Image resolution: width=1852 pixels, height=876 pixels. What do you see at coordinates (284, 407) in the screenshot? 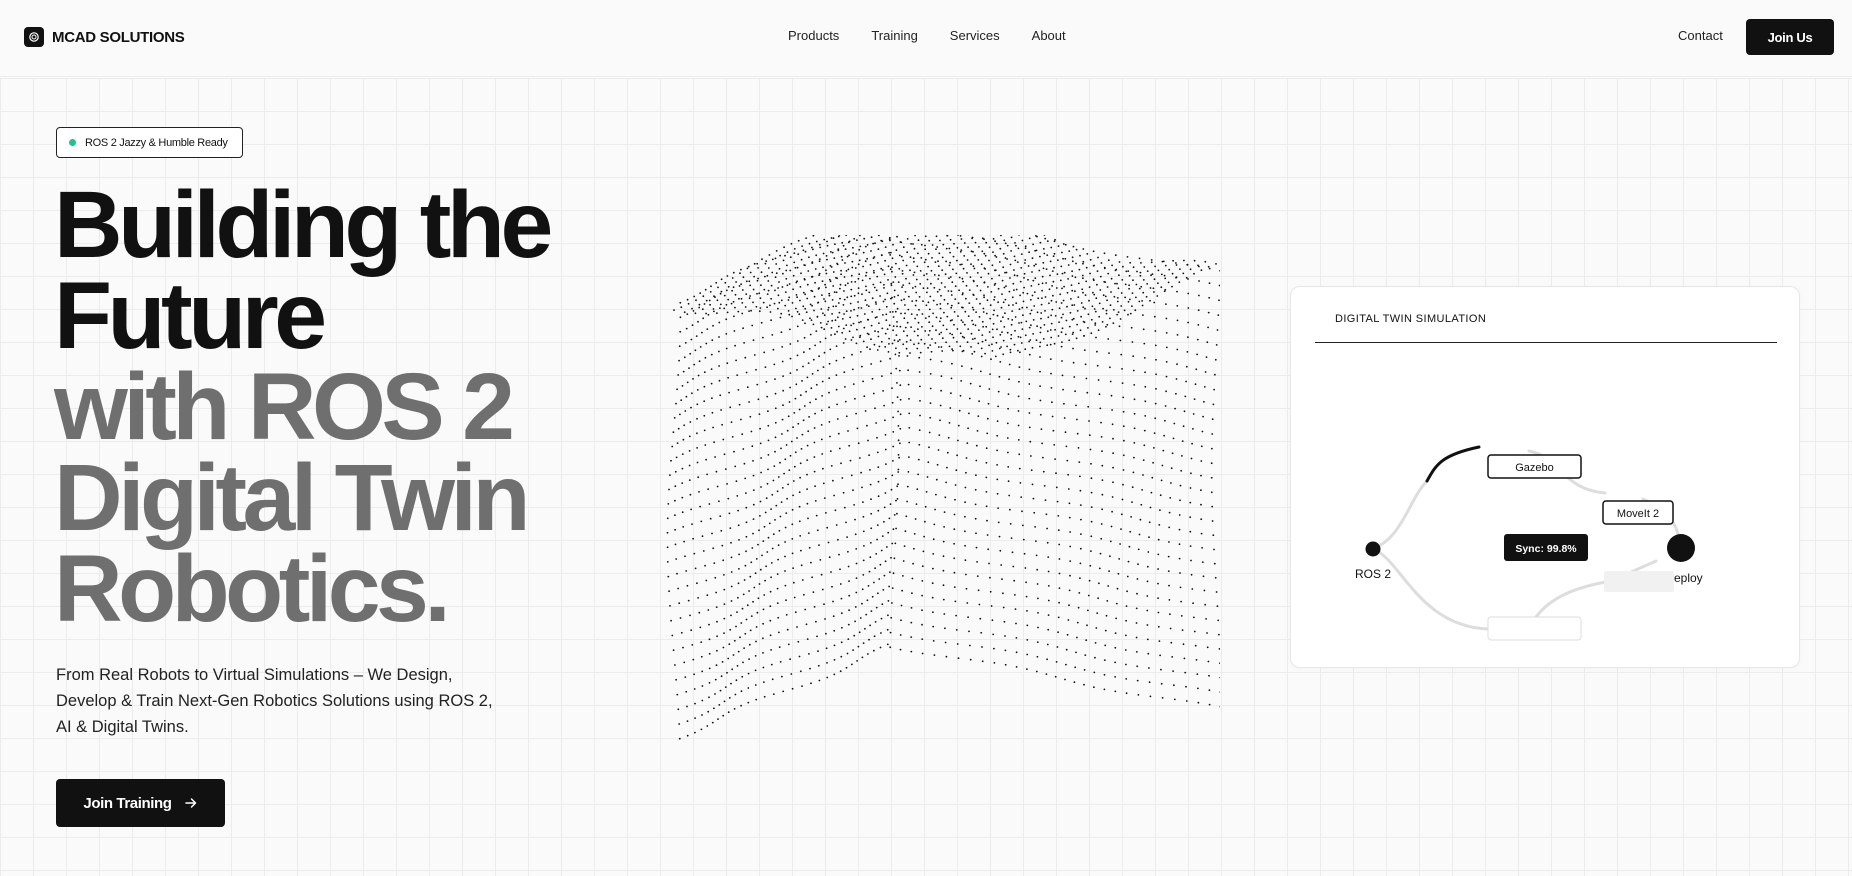
I see `headline-line: with ROS 2` at bounding box center [284, 407].